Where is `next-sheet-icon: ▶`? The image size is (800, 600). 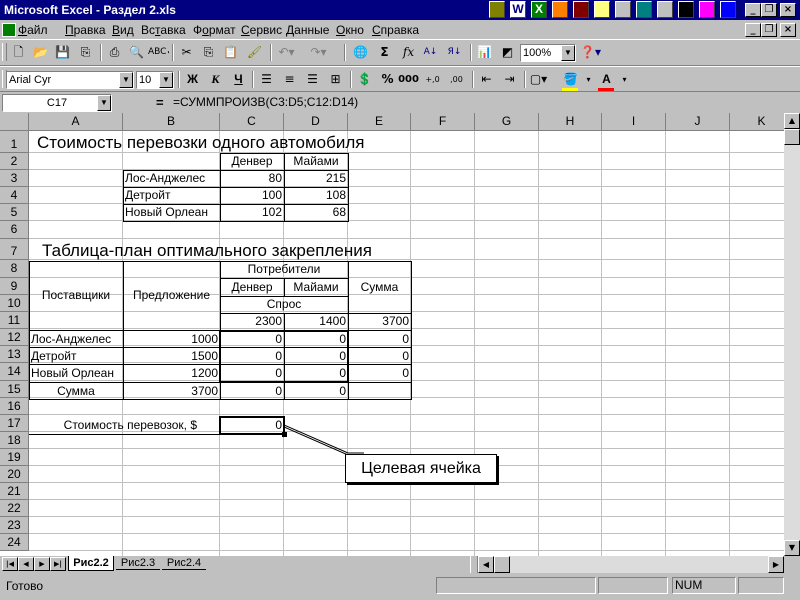
next-sheet-icon: ▶ is located at coordinates (42, 564).